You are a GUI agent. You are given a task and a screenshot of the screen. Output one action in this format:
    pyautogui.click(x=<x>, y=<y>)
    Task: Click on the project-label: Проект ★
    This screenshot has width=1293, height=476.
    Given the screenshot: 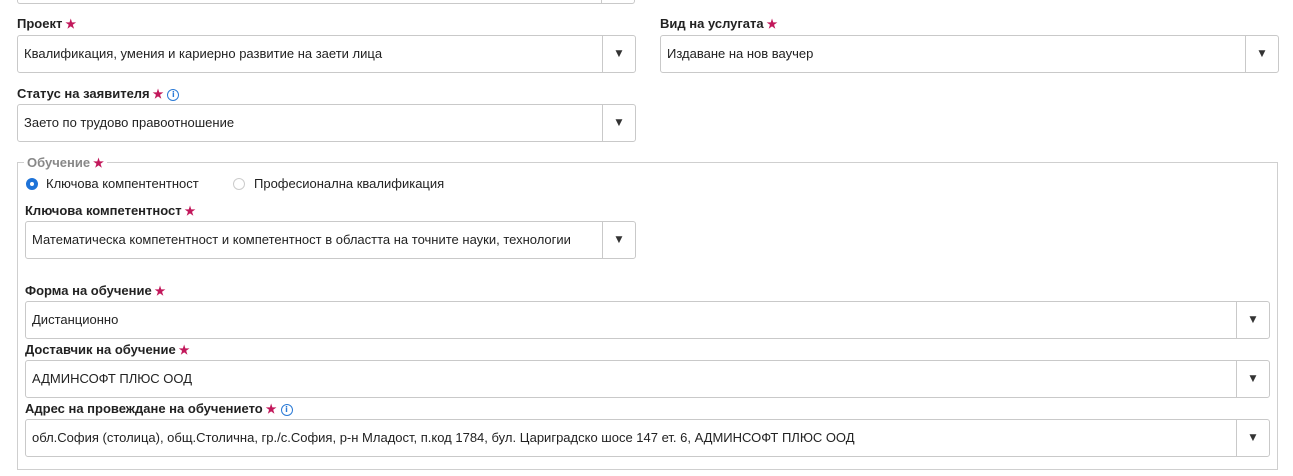 What is the action you would take?
    pyautogui.click(x=46, y=23)
    